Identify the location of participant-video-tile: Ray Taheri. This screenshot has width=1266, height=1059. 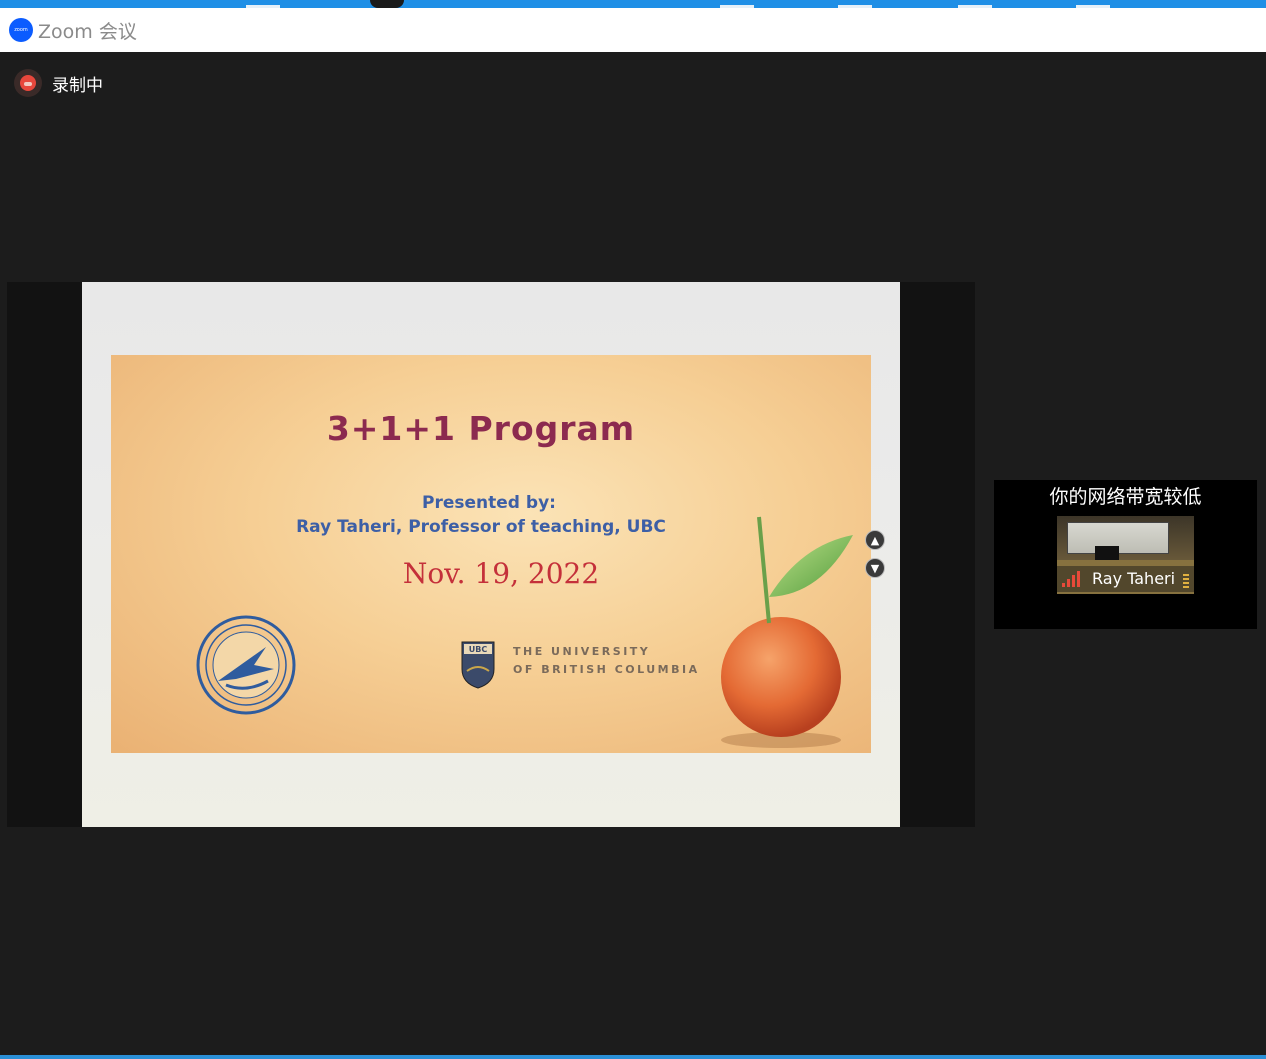
(1125, 555).